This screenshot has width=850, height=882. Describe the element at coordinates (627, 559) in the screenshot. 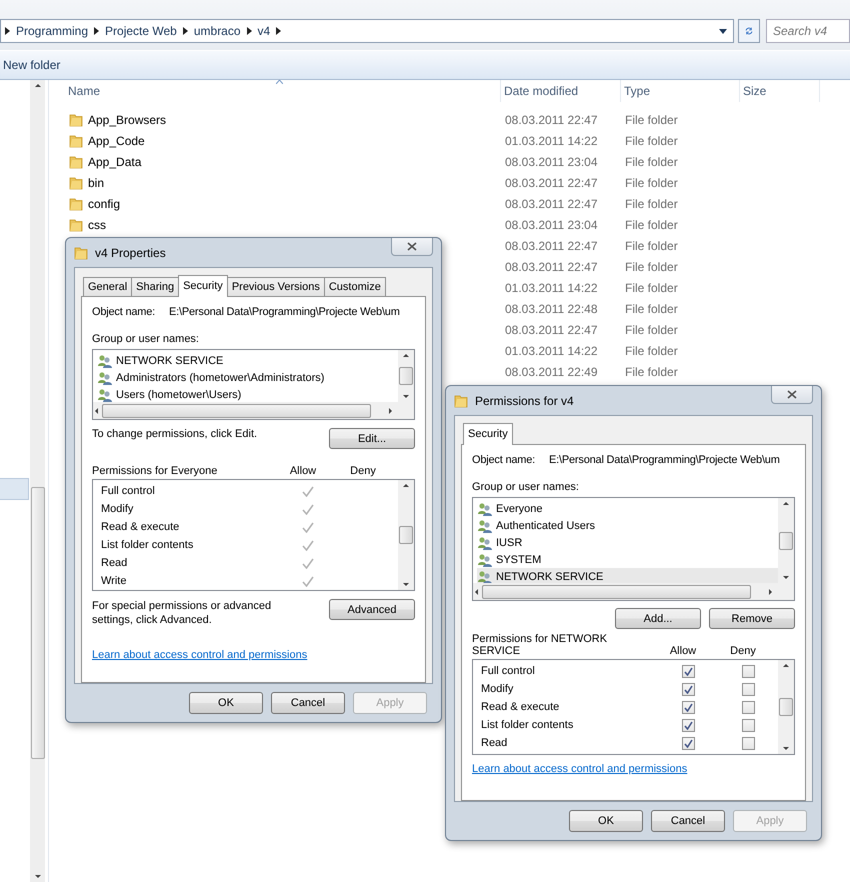

I see `group-item: SYSTEM` at that location.